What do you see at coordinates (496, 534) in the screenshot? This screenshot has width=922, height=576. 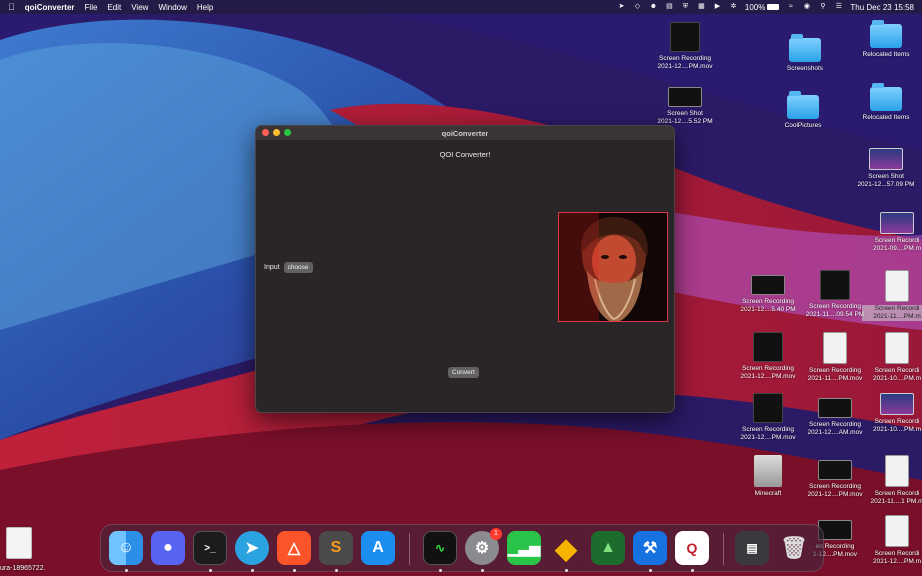 I see `notification-badge: 1` at bounding box center [496, 534].